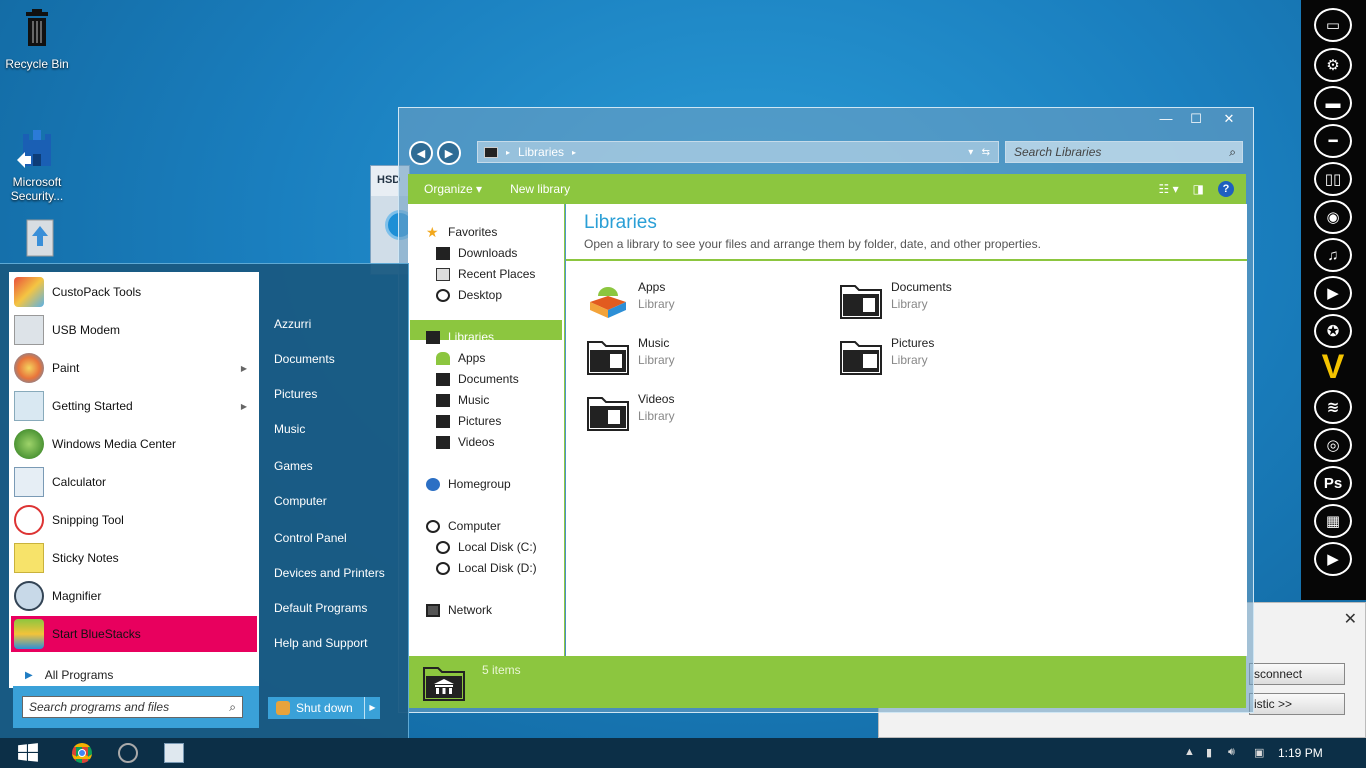 This screenshot has height=768, width=1366. What do you see at coordinates (128, 753) in the screenshot?
I see `app-icon` at bounding box center [128, 753].